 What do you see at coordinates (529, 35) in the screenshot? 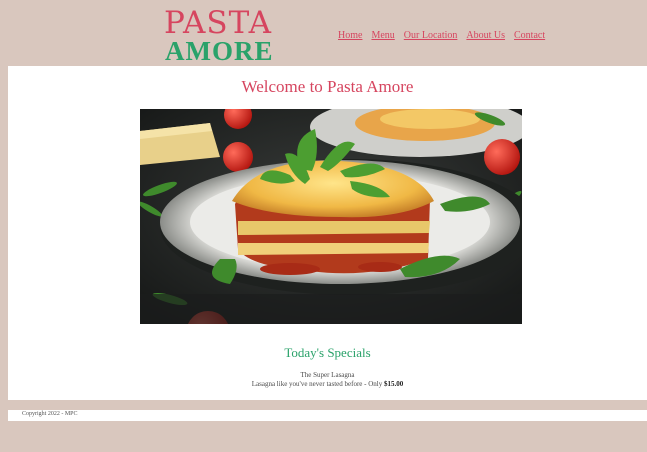
I see `nav-link-contact: Contact` at bounding box center [529, 35].